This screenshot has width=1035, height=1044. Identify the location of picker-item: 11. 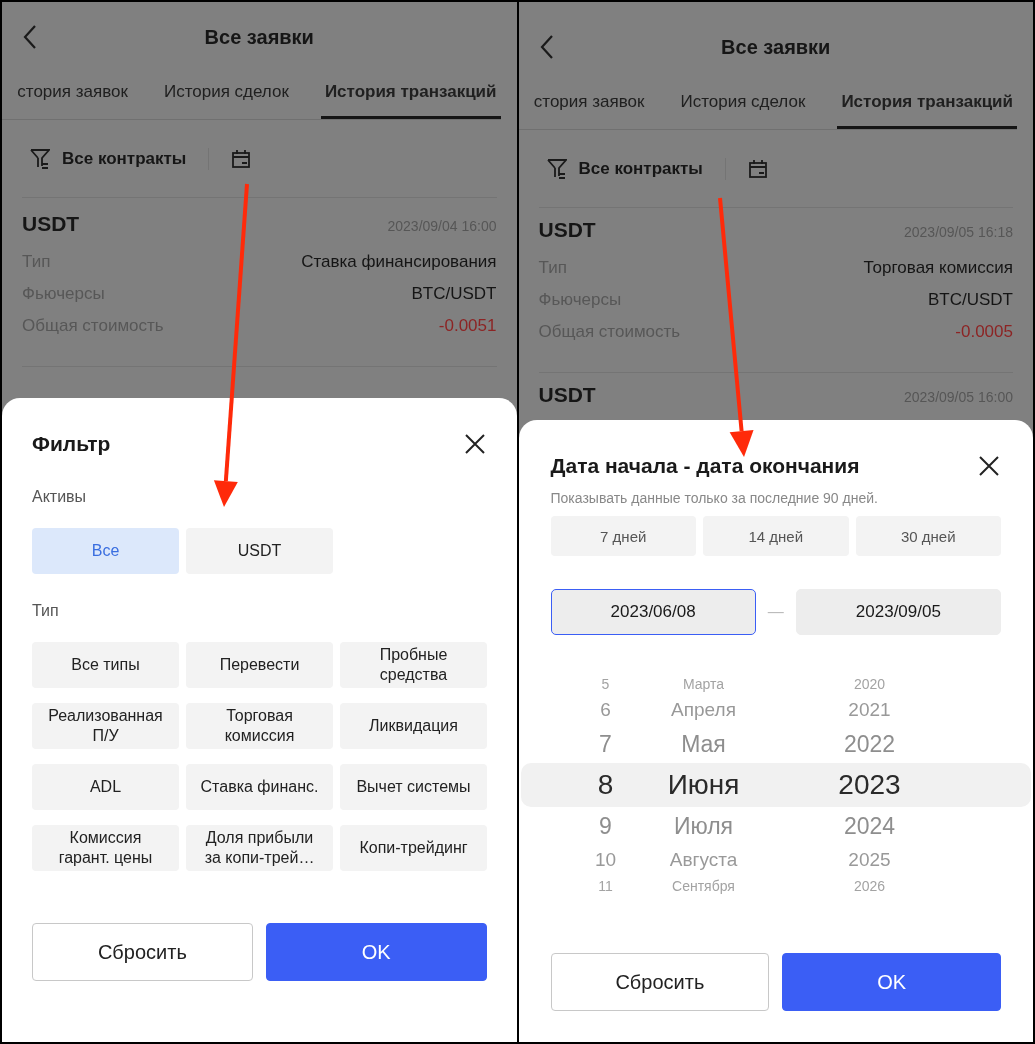
(605, 886).